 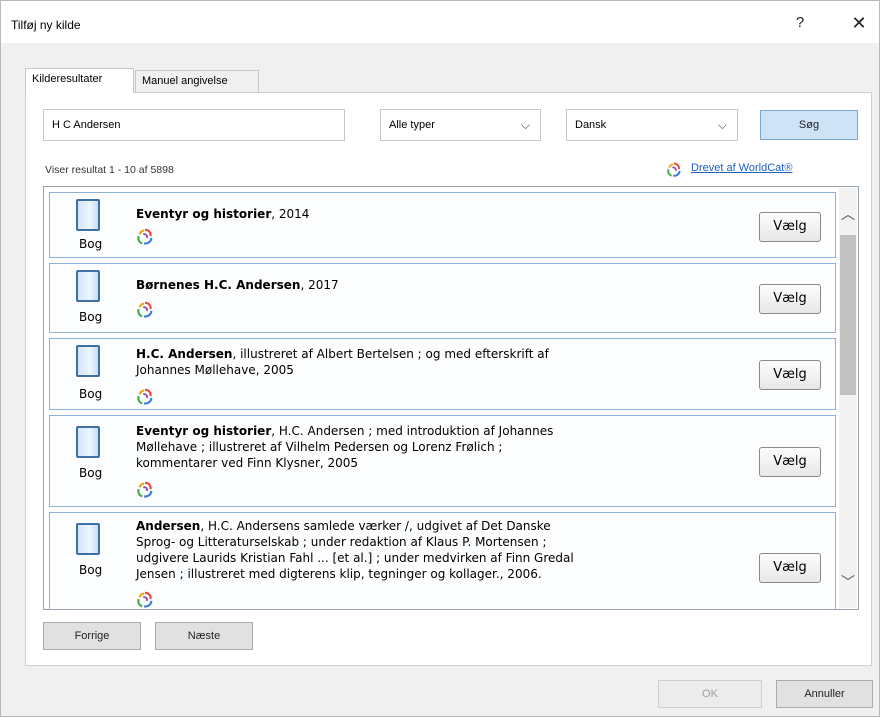 I want to click on previous-page-button: Forrige, so click(x=92, y=636).